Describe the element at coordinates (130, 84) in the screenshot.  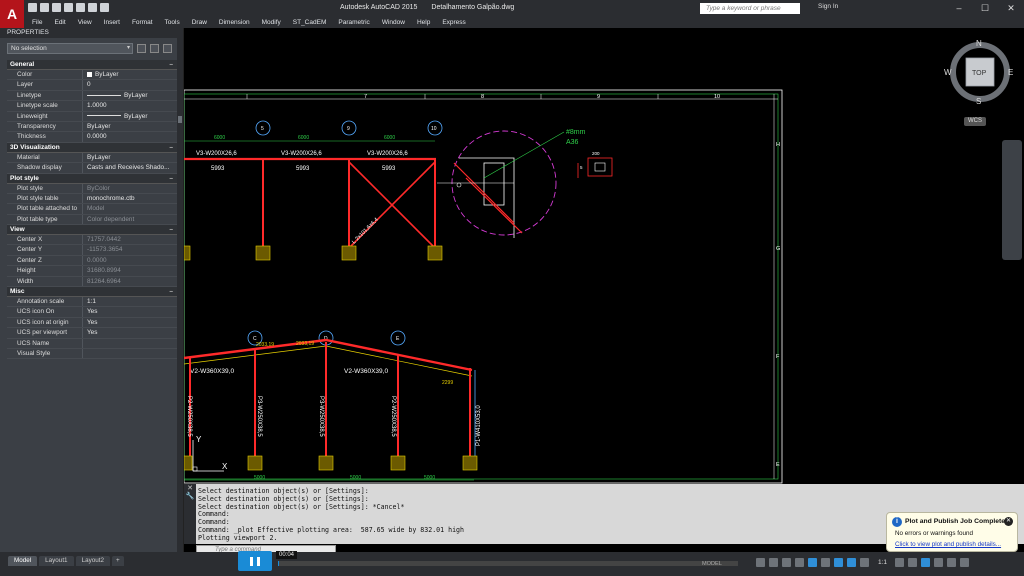
I see `property-value: 0` at that location.